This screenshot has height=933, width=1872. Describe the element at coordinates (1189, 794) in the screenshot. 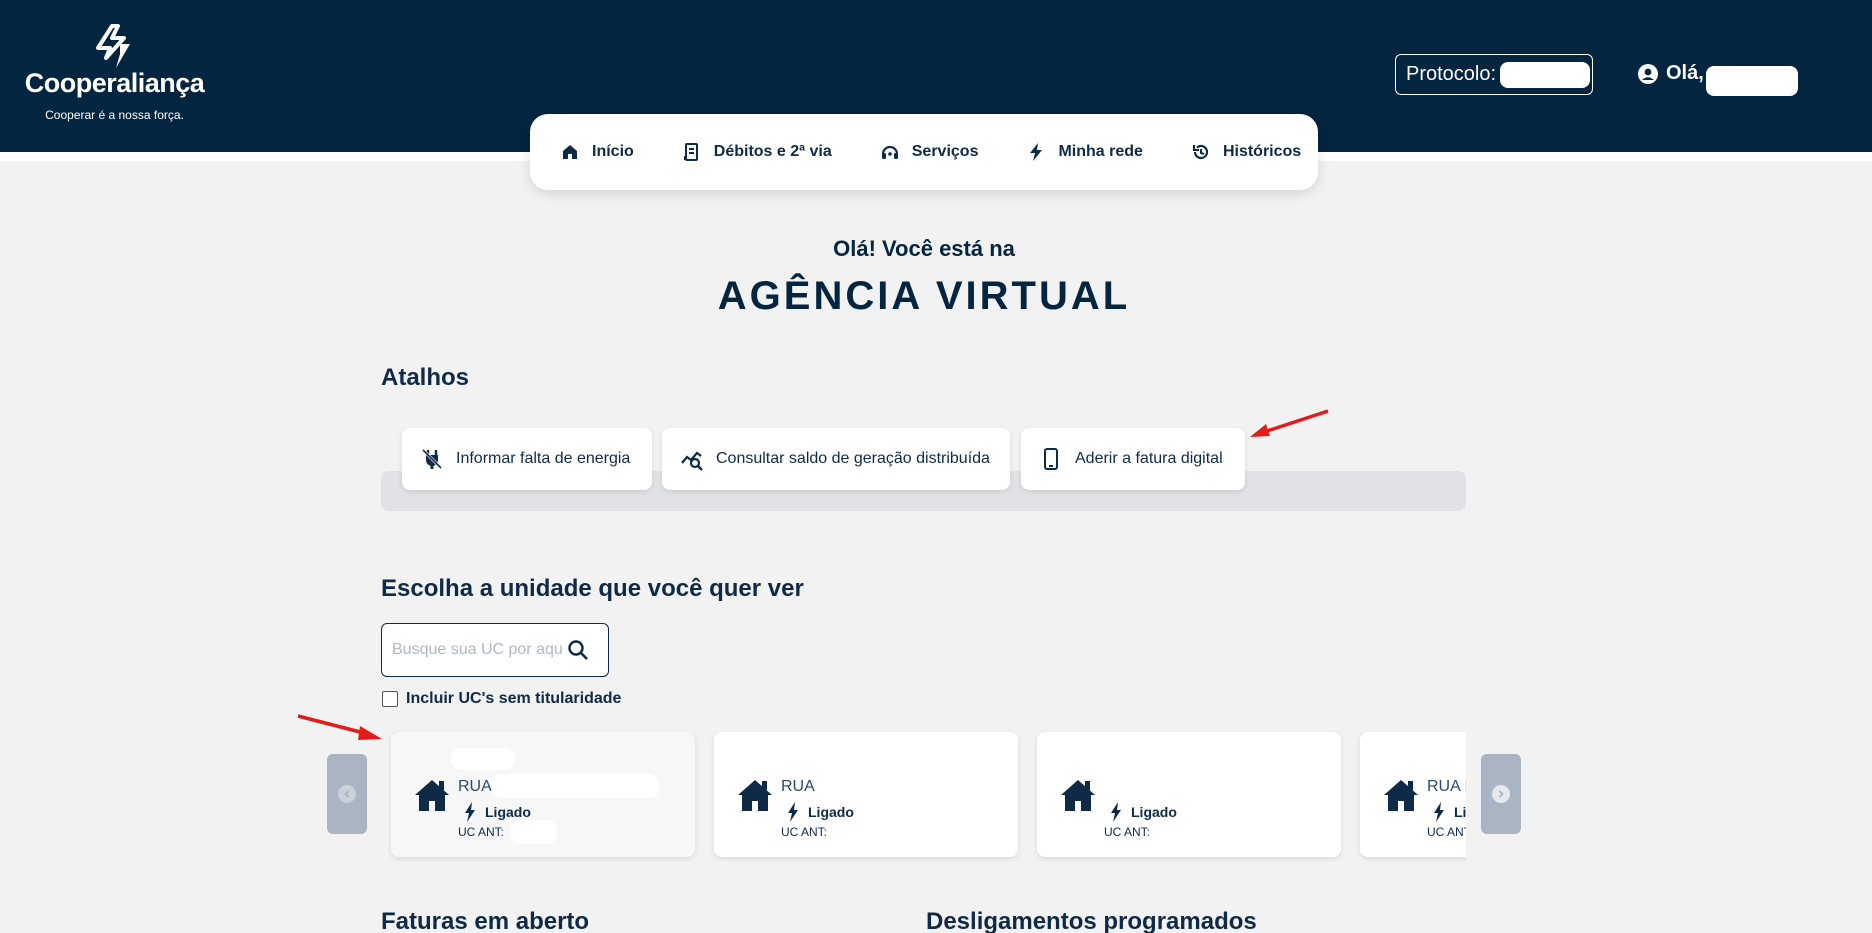

I see `uc-card: Ligado UC ANT:` at that location.